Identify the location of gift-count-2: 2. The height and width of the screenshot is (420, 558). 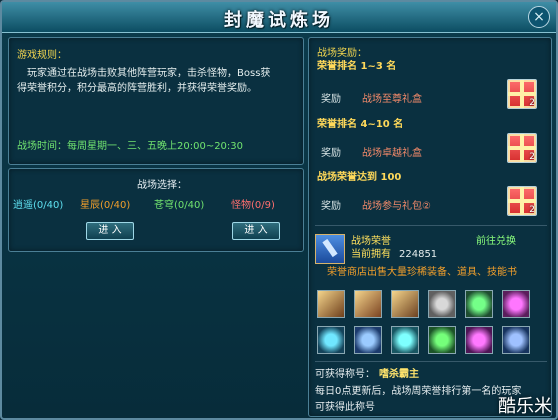
(532, 157).